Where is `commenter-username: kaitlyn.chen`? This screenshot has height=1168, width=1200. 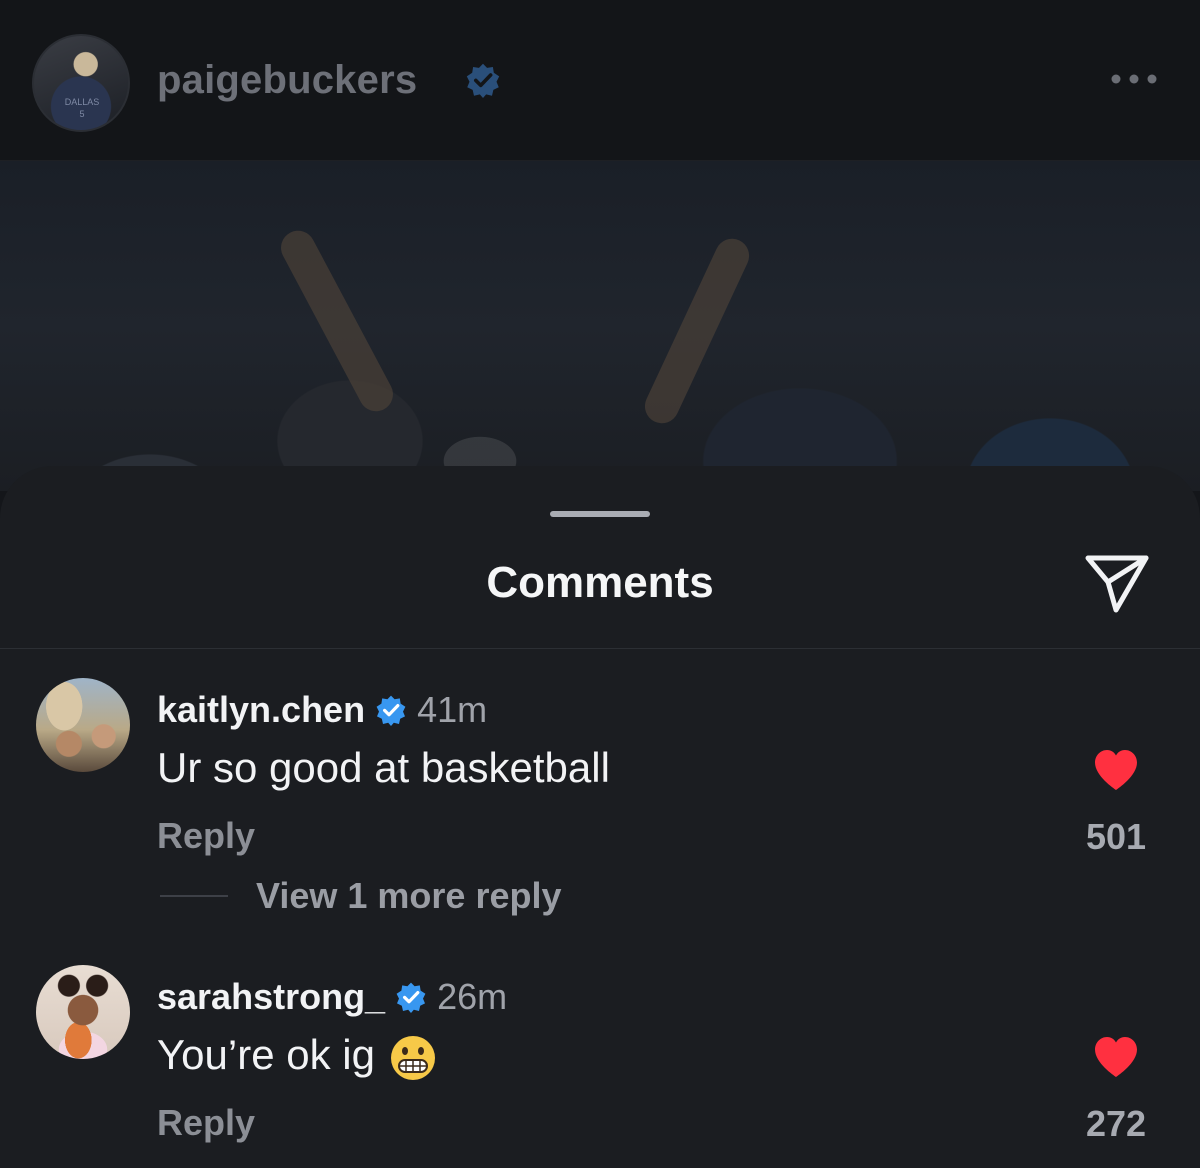
commenter-username: kaitlyn.chen is located at coordinates (261, 710).